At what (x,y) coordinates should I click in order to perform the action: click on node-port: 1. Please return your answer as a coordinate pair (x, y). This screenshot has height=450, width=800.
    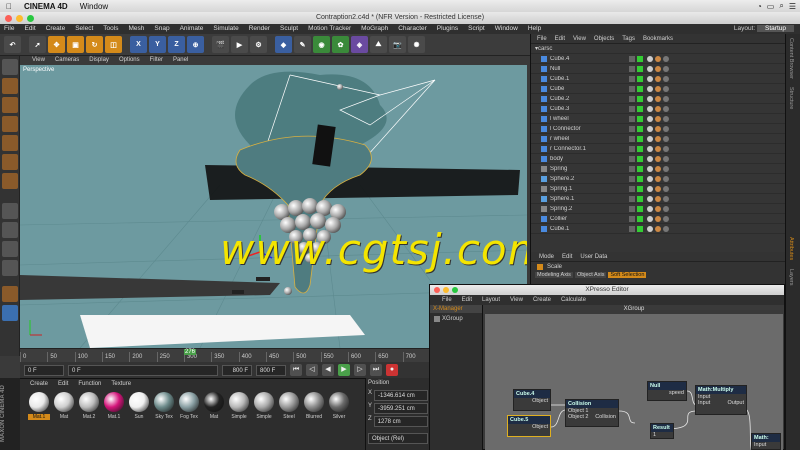
    Looking at the image, I should click on (662, 435).